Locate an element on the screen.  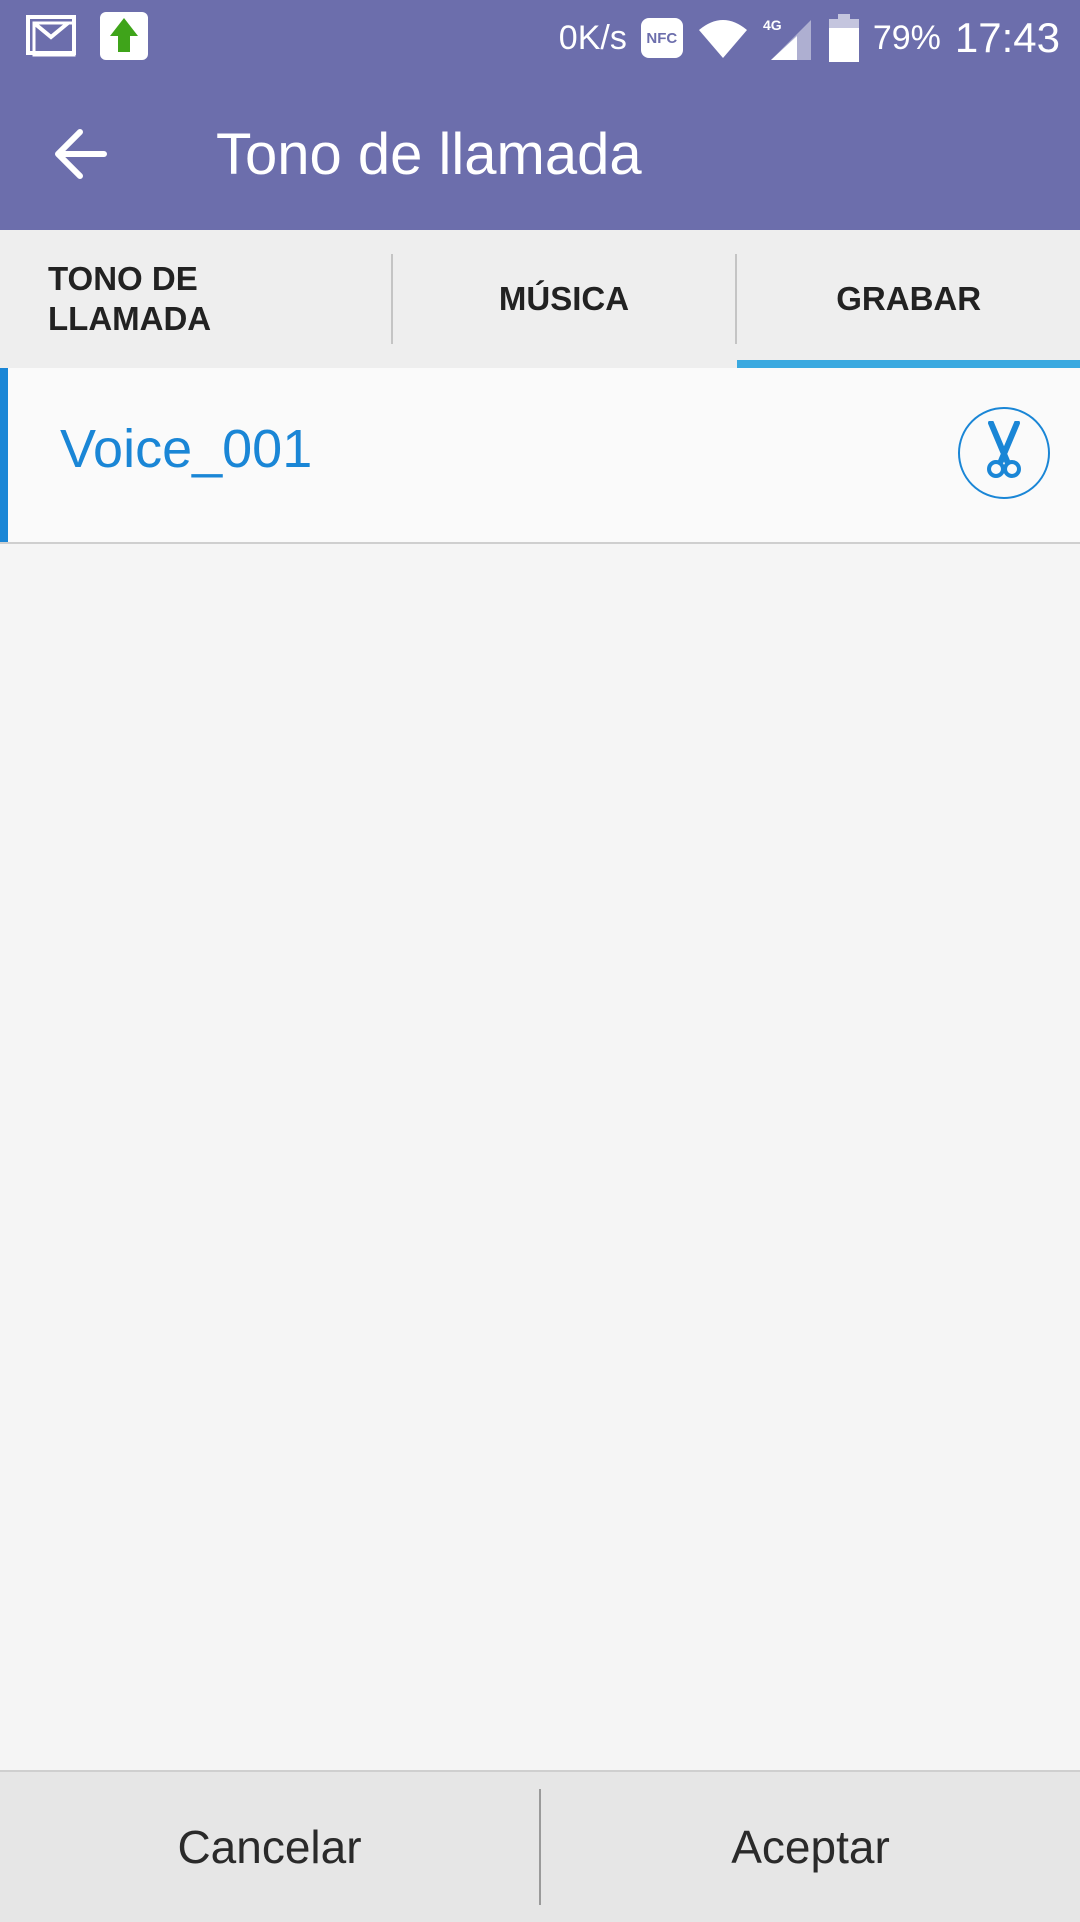
back-button is located at coordinates (85, 154).